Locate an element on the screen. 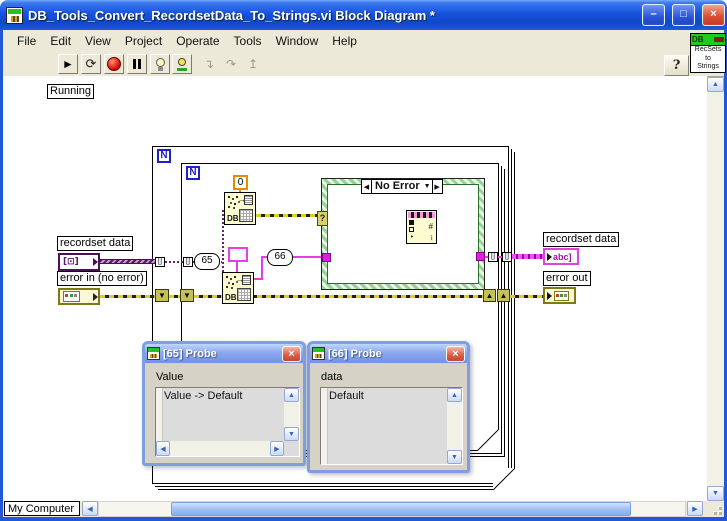 This screenshot has height=521, width=727. vi-icon: DB RecSets to Strings is located at coordinates (708, 53).